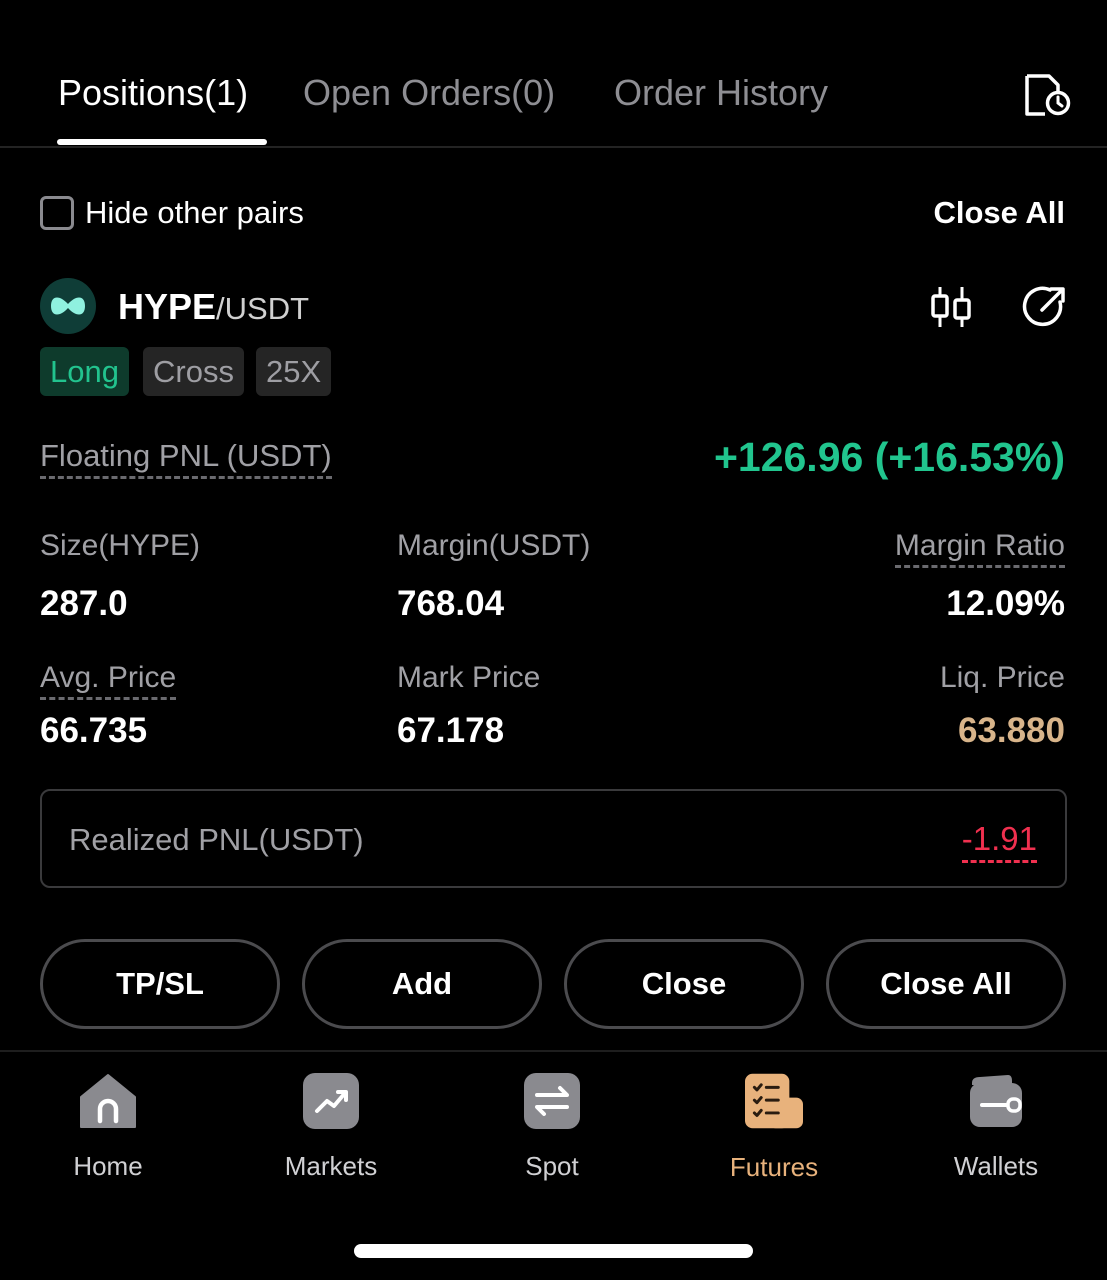 Image resolution: width=1107 pixels, height=1280 pixels. I want to click on spot-icon, so click(552, 1100).